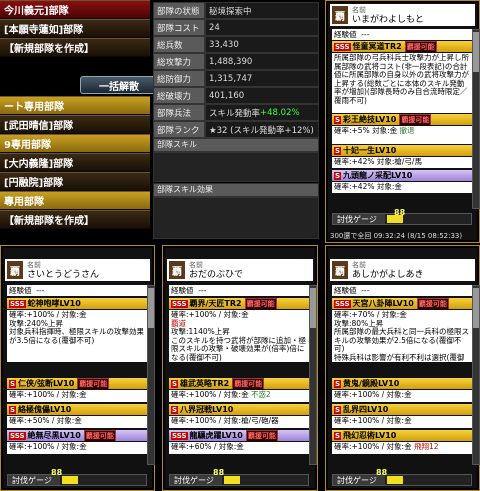 The width and height of the screenshot is (480, 491). Describe the element at coordinates (407, 130) in the screenshot. I see `skill-desc-note: 撤退` at that location.